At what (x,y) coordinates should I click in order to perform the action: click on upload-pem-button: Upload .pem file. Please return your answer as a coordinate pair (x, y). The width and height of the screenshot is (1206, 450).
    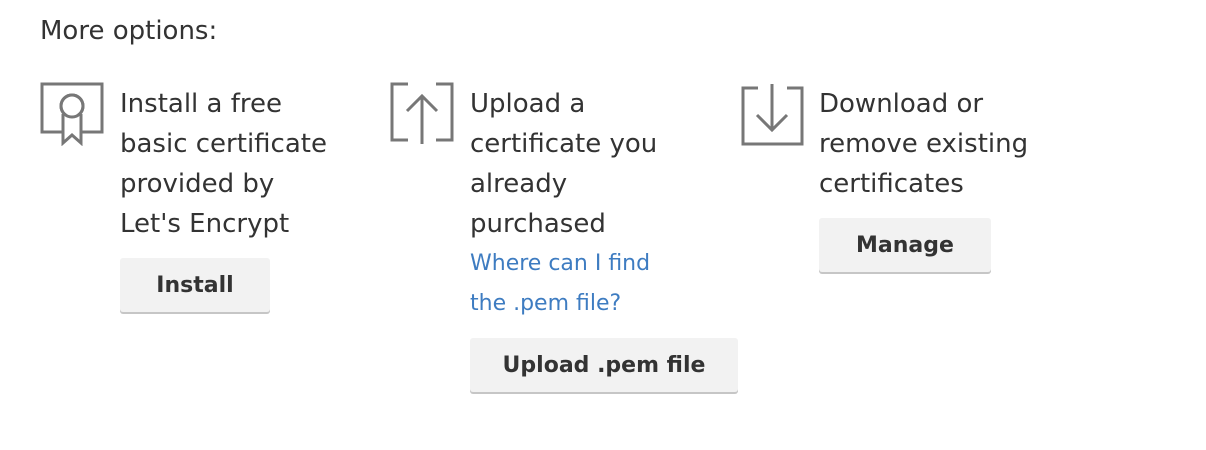
    Looking at the image, I should click on (604, 365).